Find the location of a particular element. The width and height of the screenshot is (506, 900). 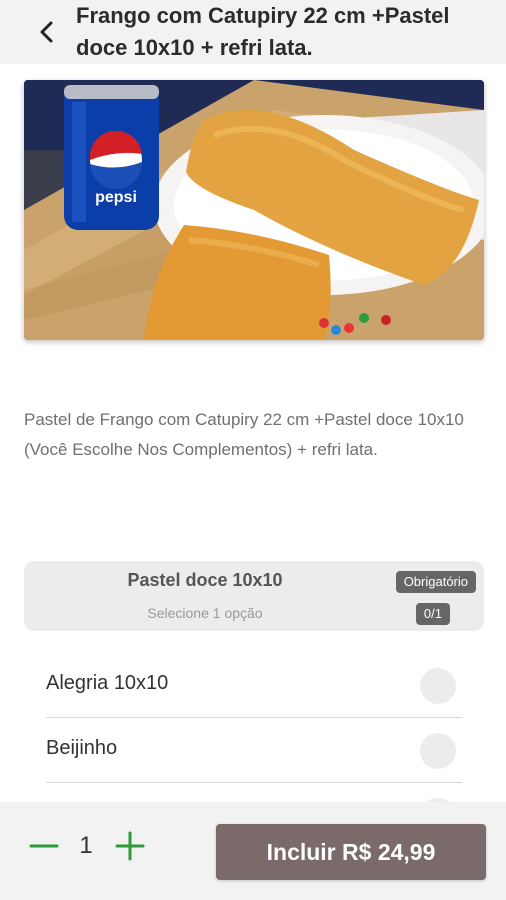

option-label: Alegria 10x10 is located at coordinates (107, 683).